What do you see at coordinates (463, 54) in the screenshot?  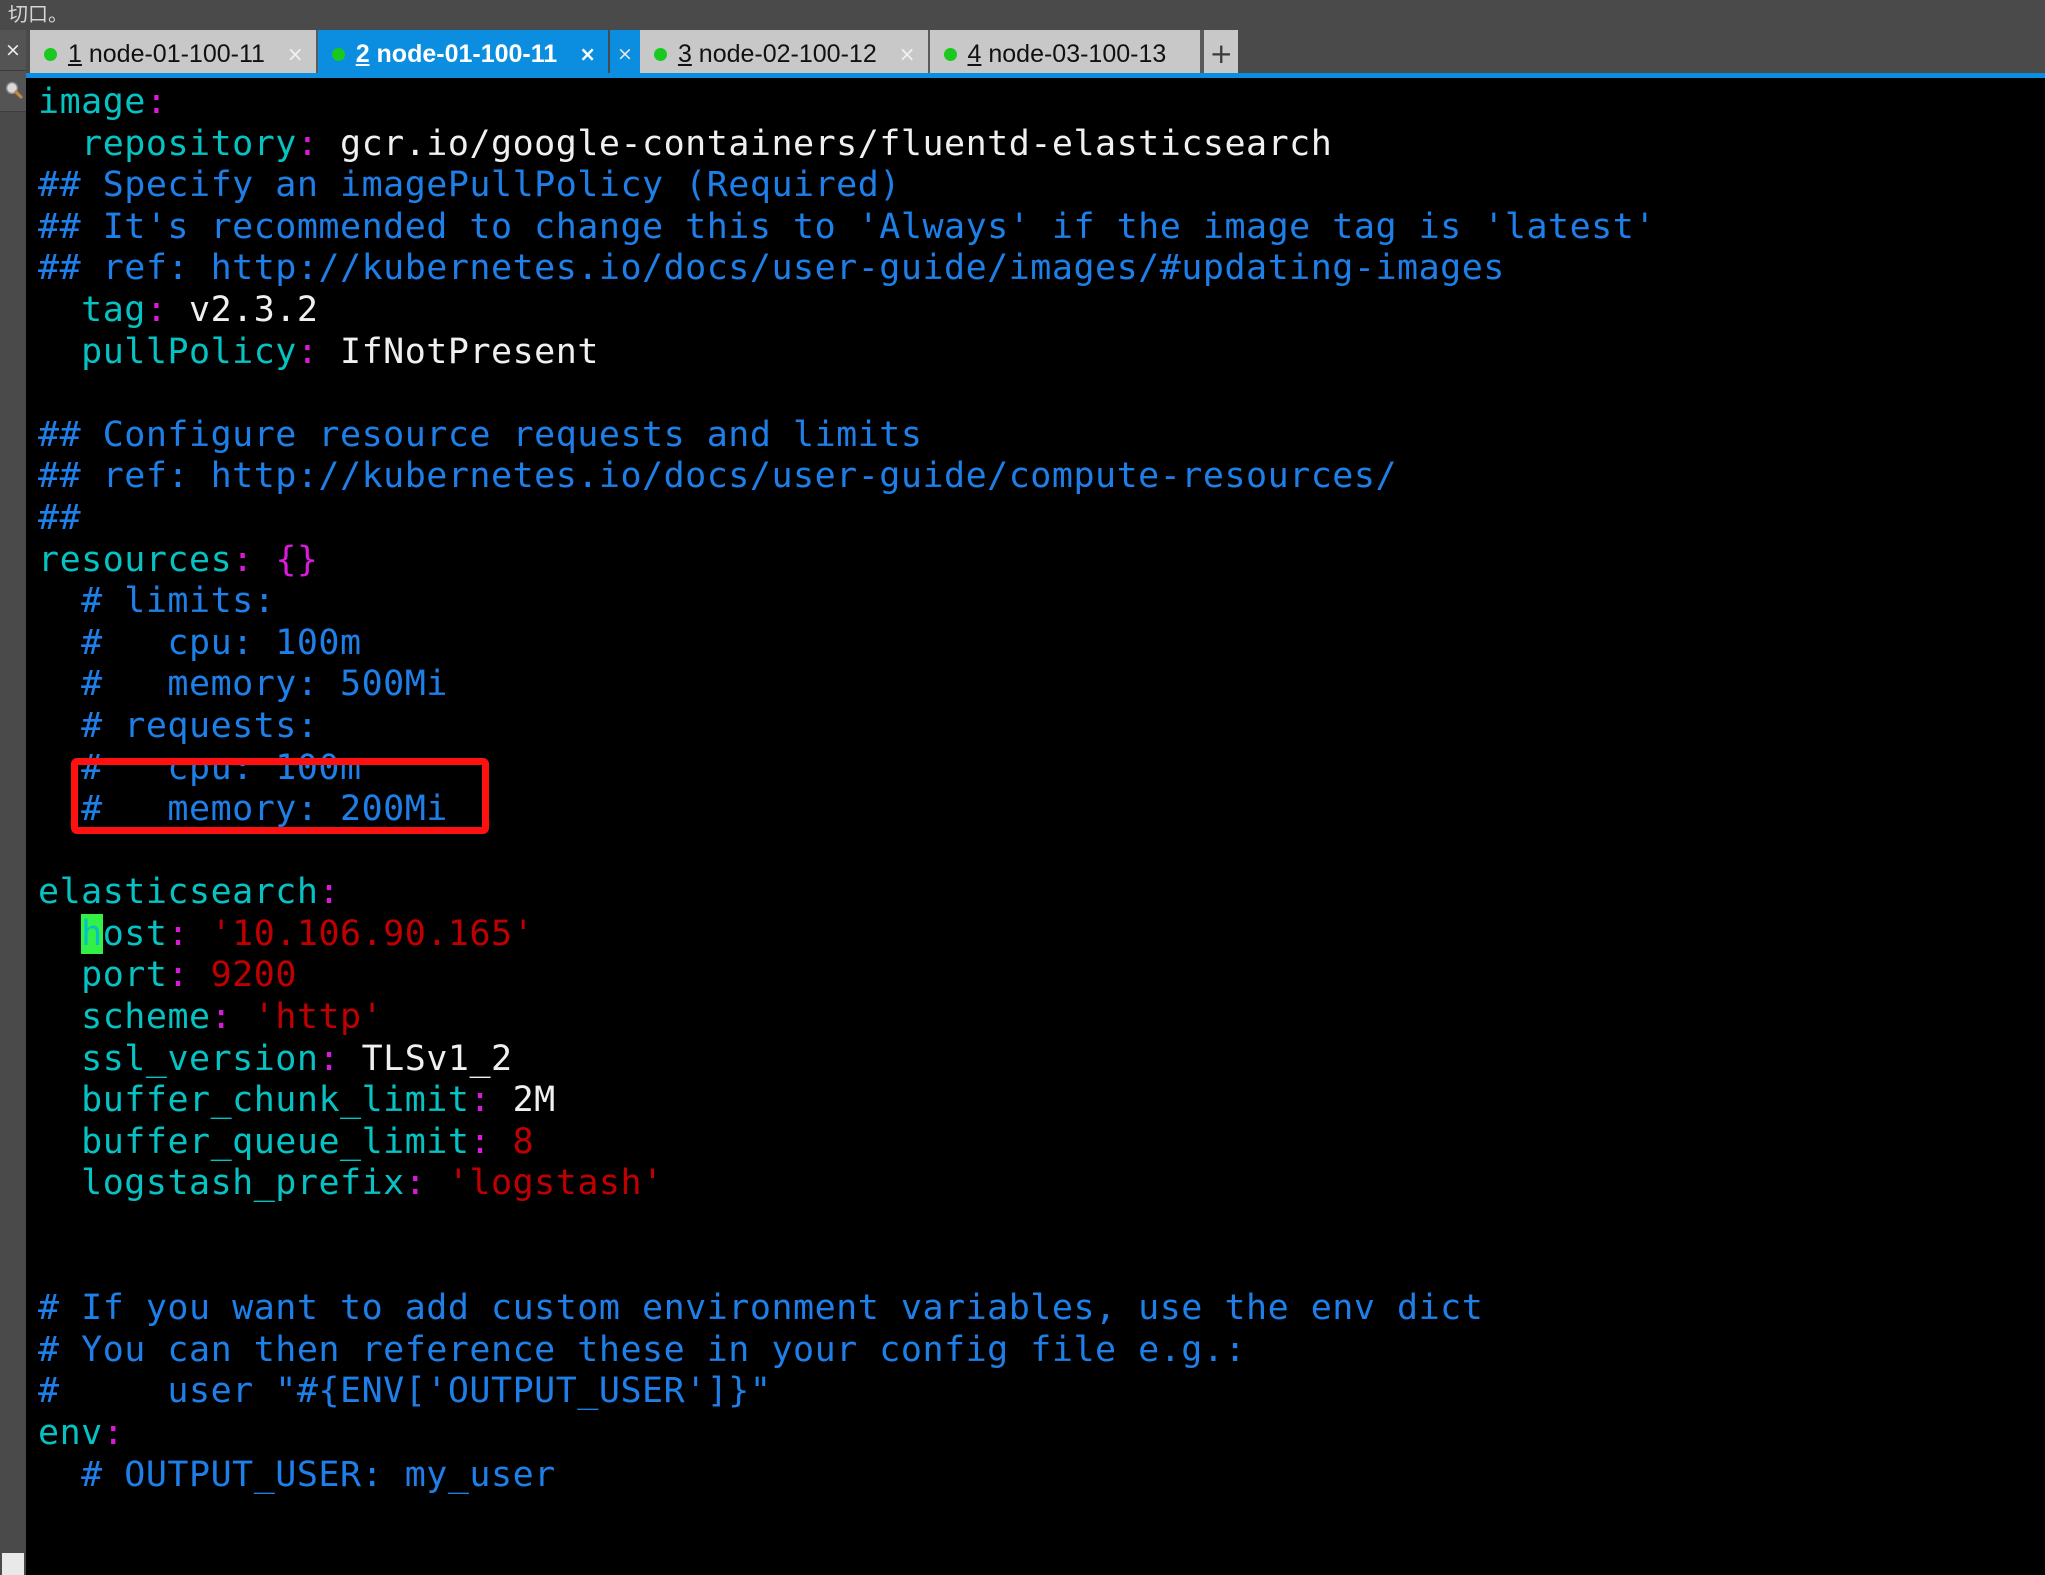 I see `tab-2: 2 node-01-100-11 ×` at bounding box center [463, 54].